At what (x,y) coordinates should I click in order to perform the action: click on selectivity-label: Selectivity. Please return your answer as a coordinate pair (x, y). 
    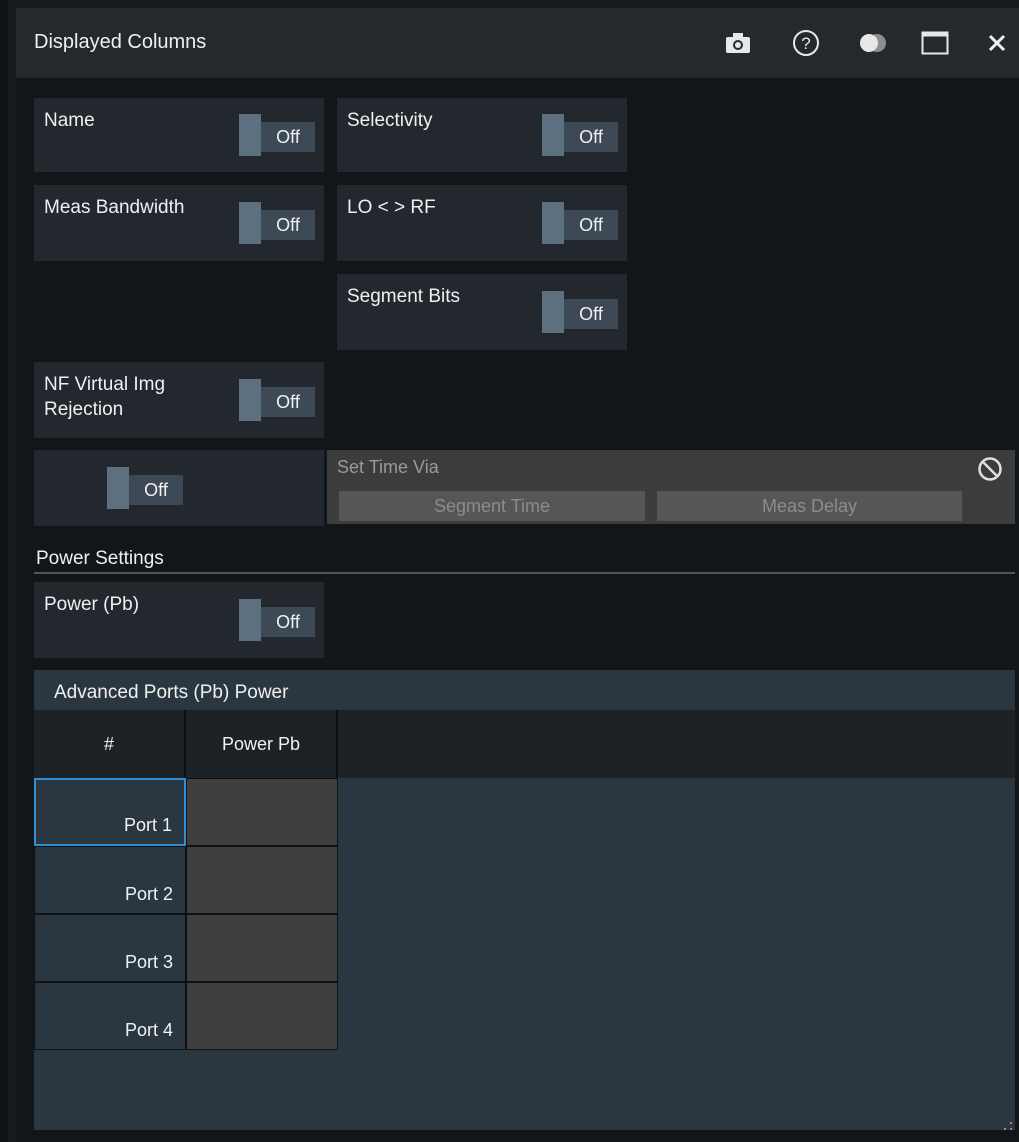
    Looking at the image, I should click on (390, 120).